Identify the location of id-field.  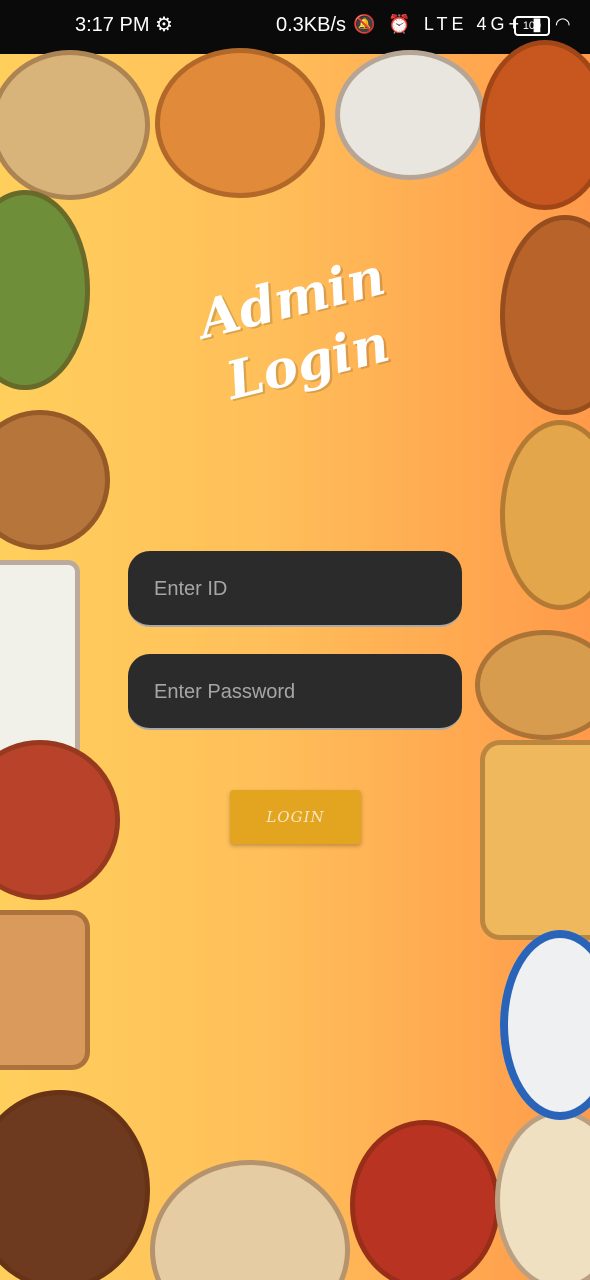
(297, 589).